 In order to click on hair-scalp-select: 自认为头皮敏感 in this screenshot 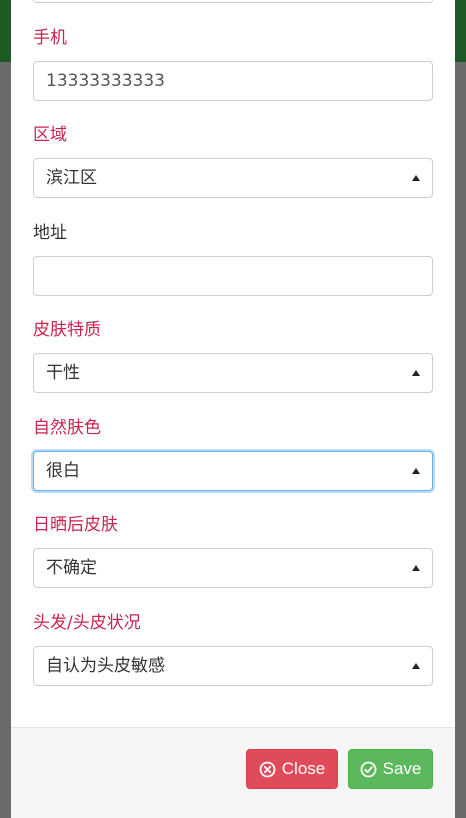, I will do `click(233, 666)`.